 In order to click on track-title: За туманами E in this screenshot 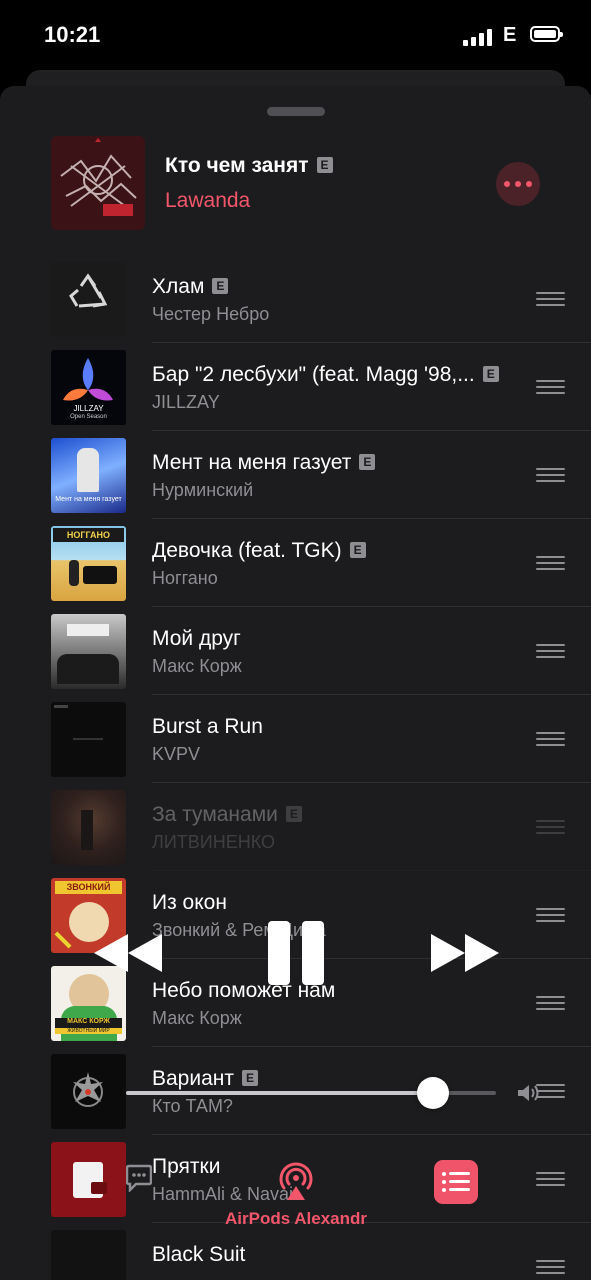, I will do `click(227, 815)`.